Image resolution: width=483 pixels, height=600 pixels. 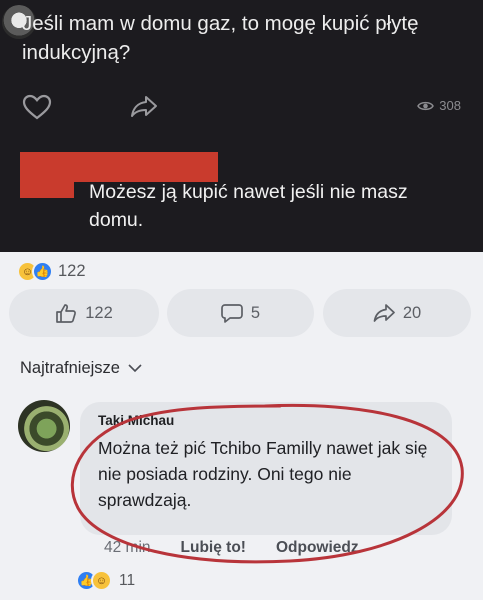 I want to click on eye-icon, so click(x=426, y=105).